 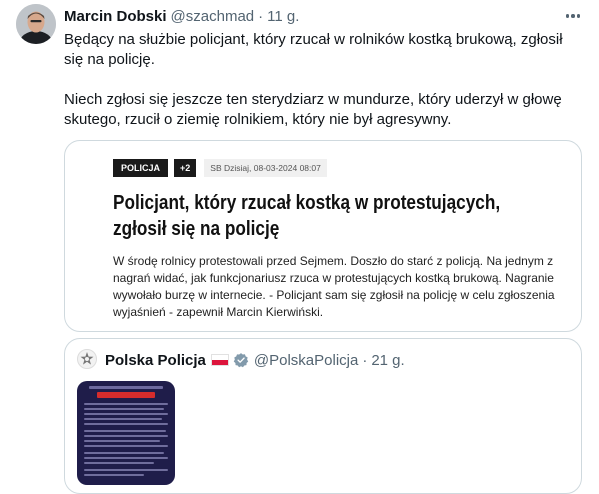 What do you see at coordinates (387, 360) in the screenshot?
I see `quoted-tweet-time: 21 g.` at bounding box center [387, 360].